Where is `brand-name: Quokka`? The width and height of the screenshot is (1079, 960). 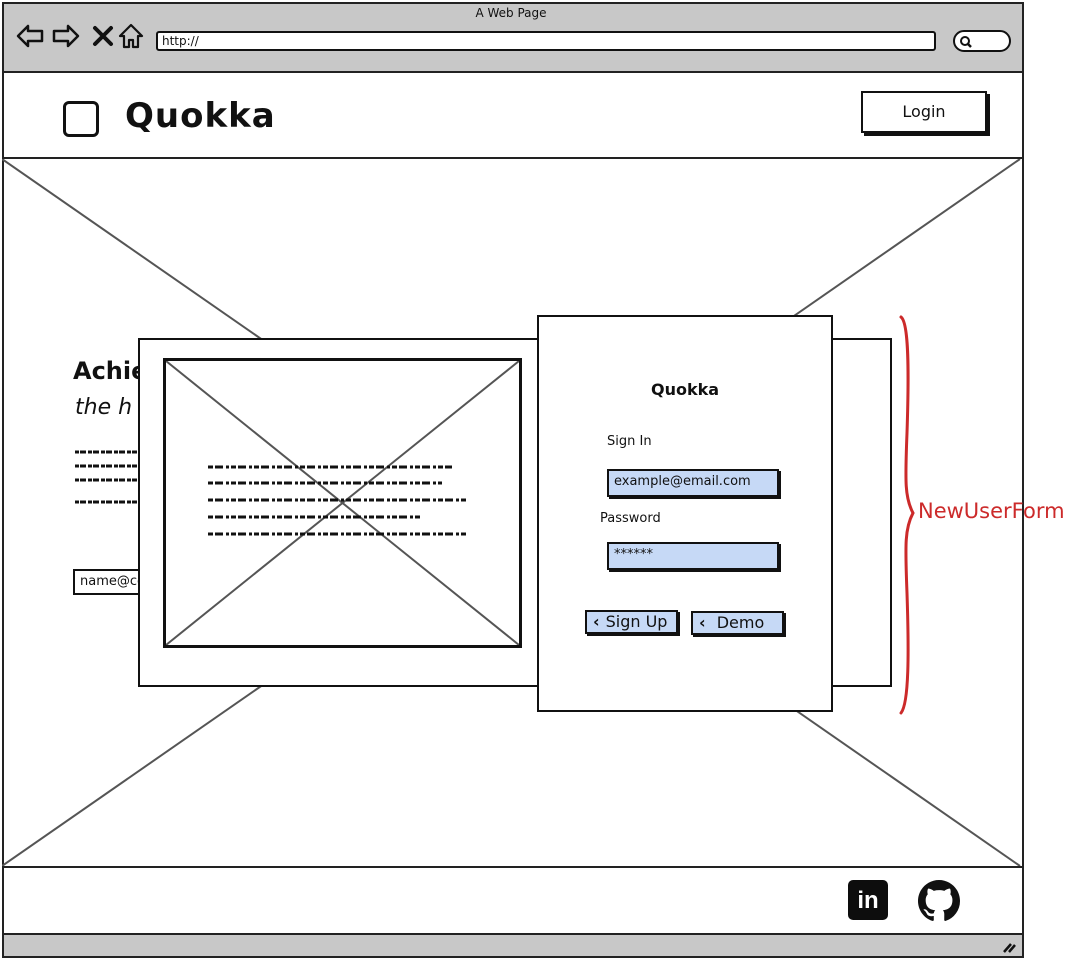 brand-name: Quokka is located at coordinates (200, 116).